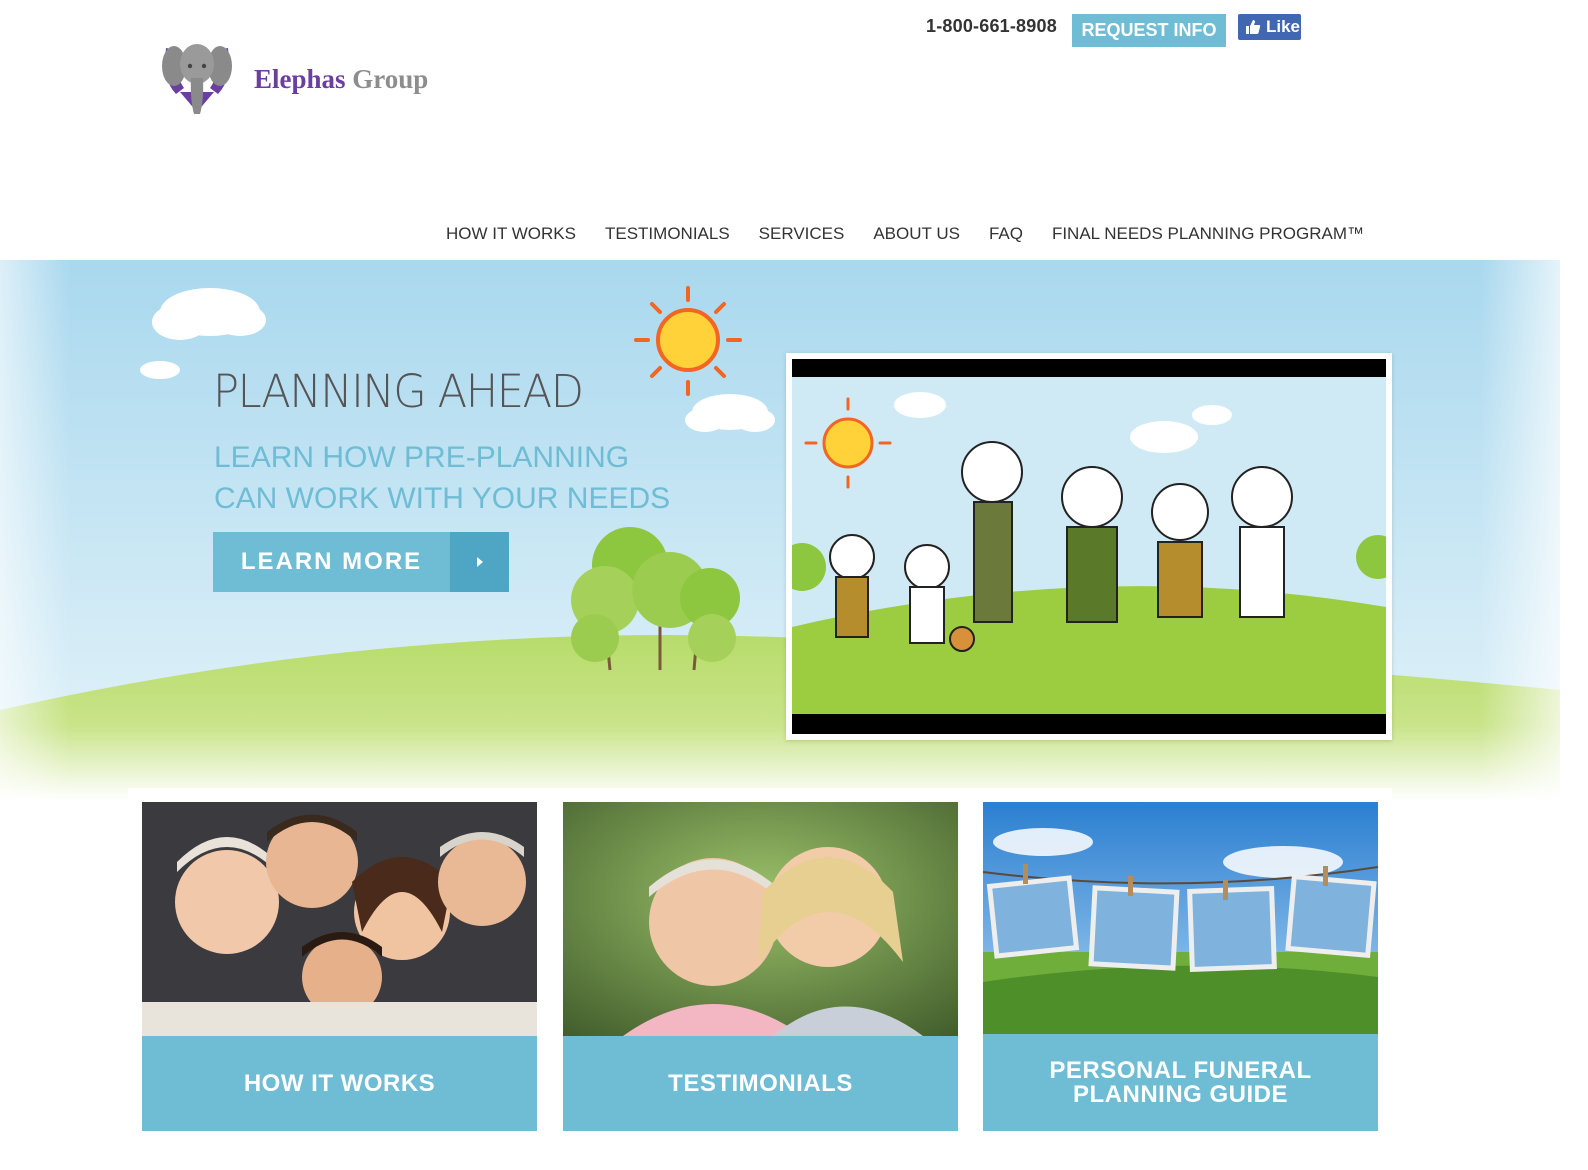 This screenshot has width=1588, height=1170. Describe the element at coordinates (197, 79) in the screenshot. I see `elephant-logo-icon` at that location.